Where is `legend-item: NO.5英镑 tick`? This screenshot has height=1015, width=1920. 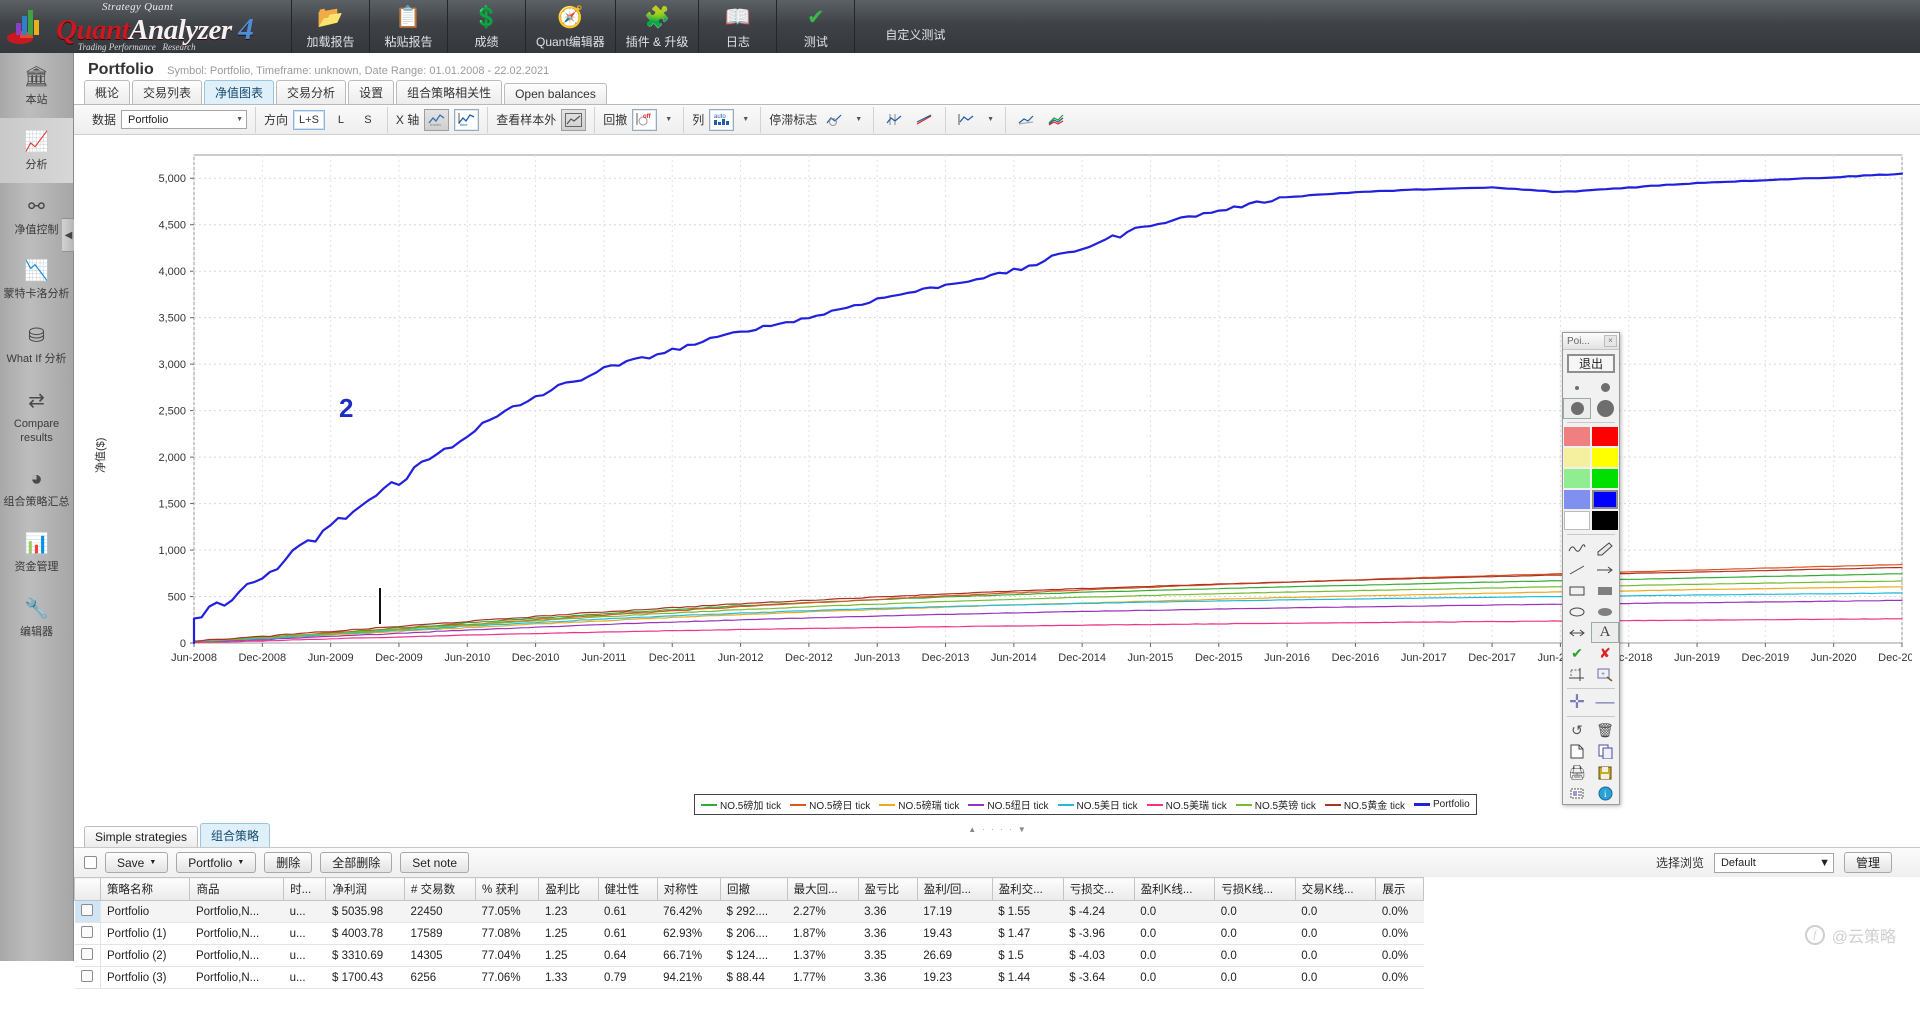
legend-item: NO.5英镑 tick is located at coordinates (1275, 804).